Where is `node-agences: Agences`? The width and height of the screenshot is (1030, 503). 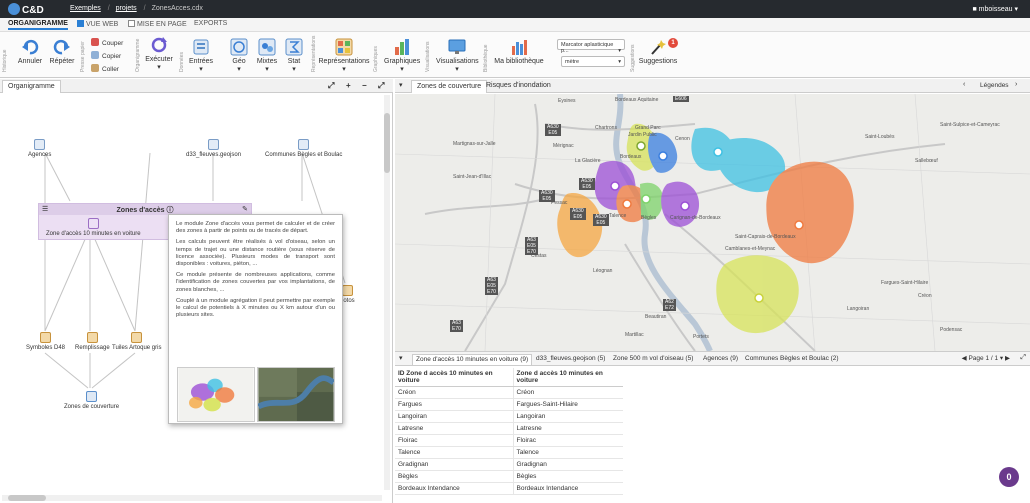 node-agences: Agences is located at coordinates (39, 148).